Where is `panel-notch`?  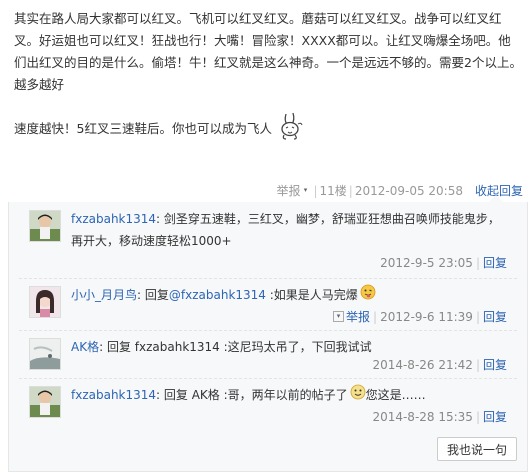
panel-notch is located at coordinates (496, 198).